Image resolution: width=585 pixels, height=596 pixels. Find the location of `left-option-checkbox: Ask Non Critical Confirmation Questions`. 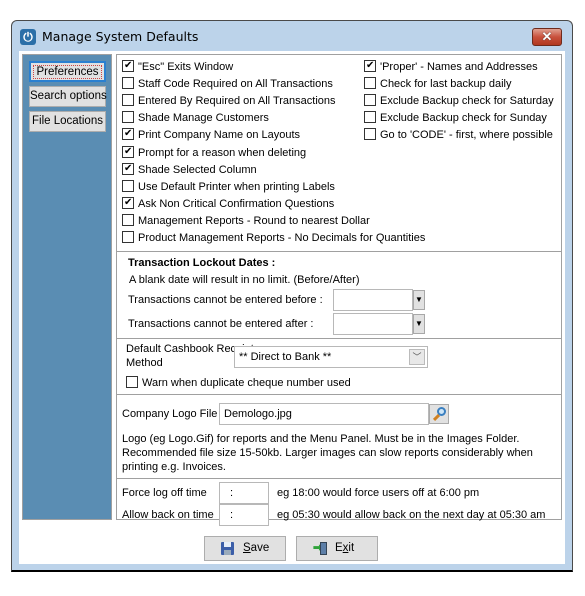

left-option-checkbox: Ask Non Critical Confirmation Questions is located at coordinates (228, 203).